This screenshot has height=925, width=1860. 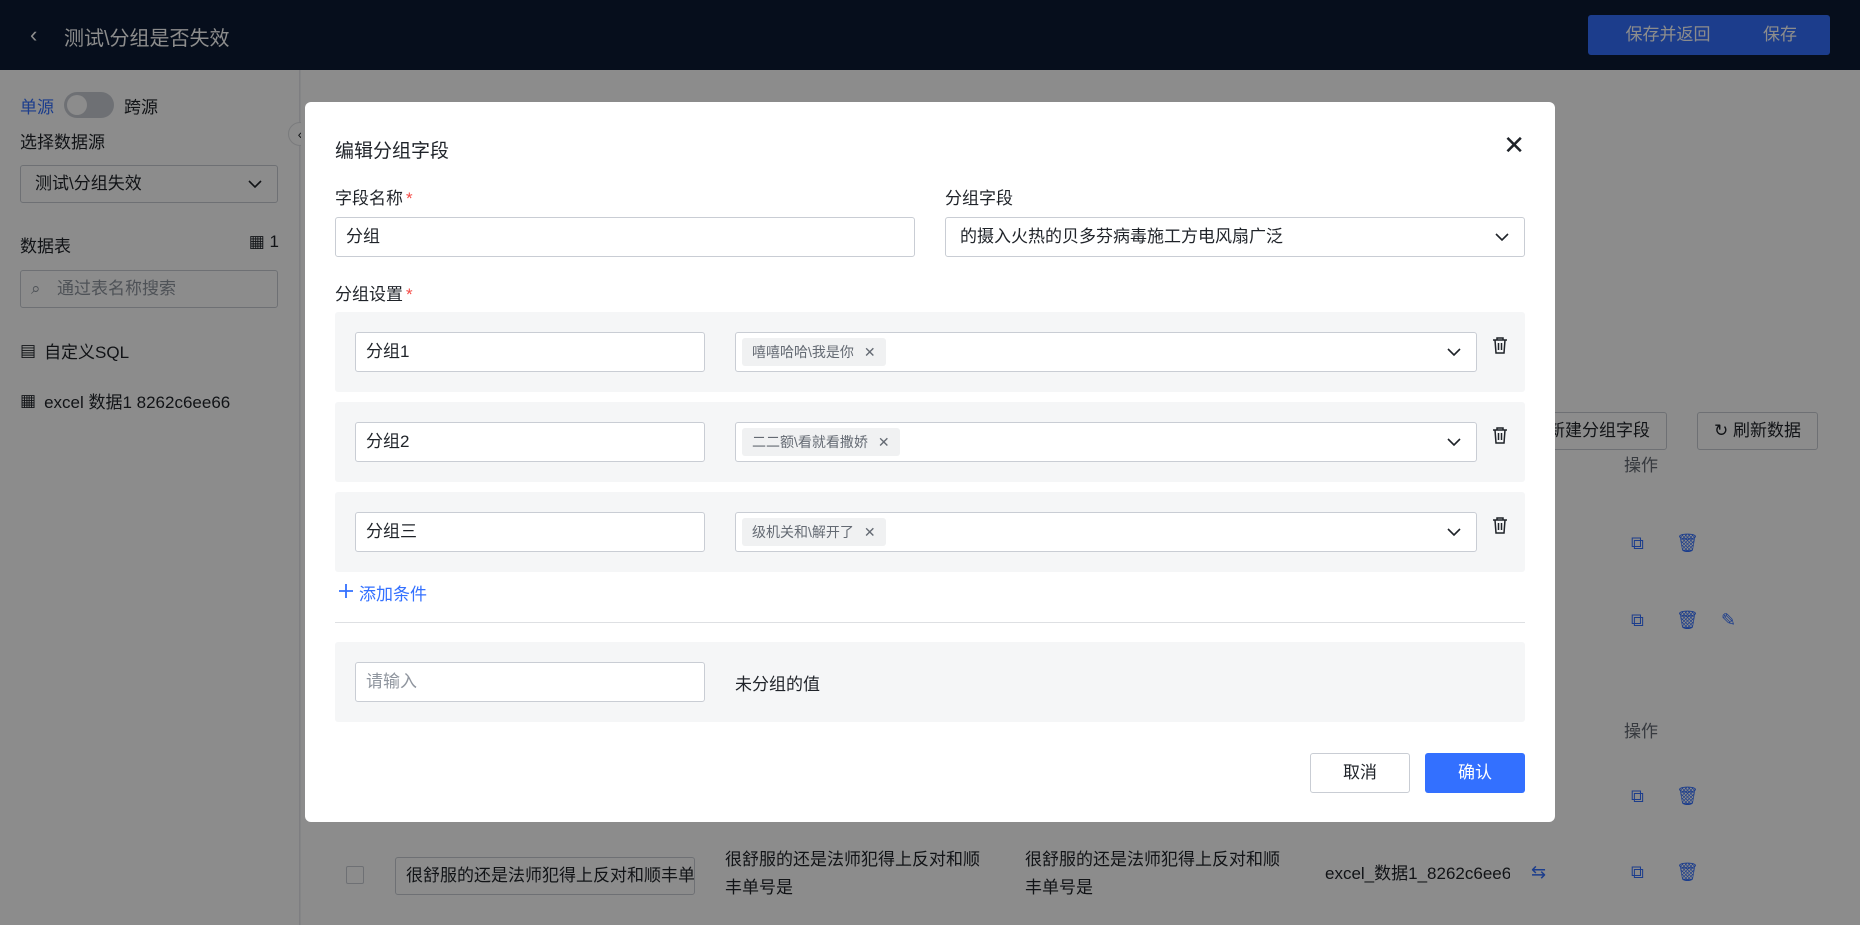 I want to click on group-row: 分组2 二二额\看就看撒娇 ✕, so click(x=930, y=442).